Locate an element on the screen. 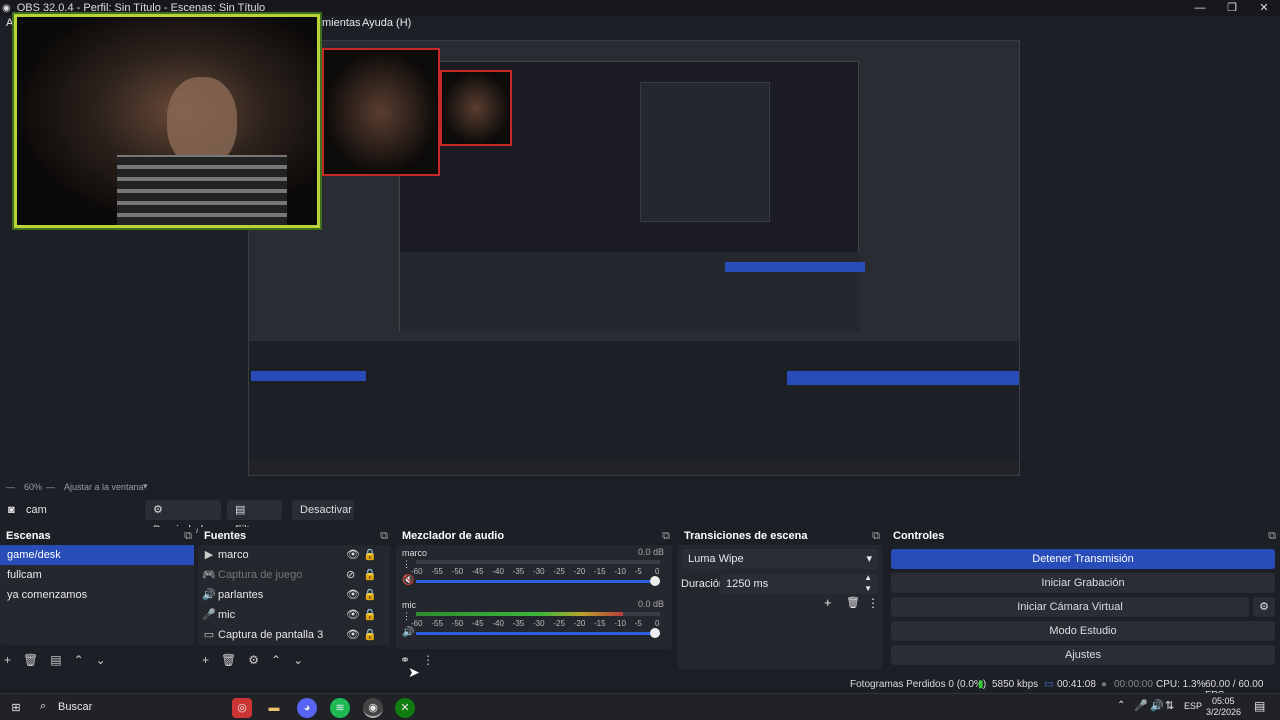 The width and height of the screenshot is (1280, 720). sources-title: Fuentes is located at coordinates (225, 536).